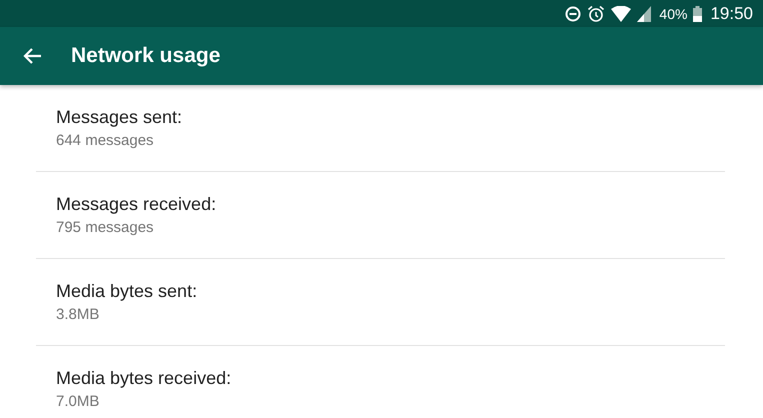 This screenshot has height=418, width=763. What do you see at coordinates (32, 56) in the screenshot?
I see `back-arrow-icon` at bounding box center [32, 56].